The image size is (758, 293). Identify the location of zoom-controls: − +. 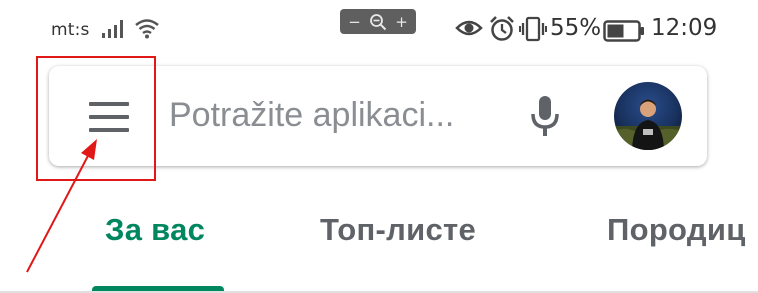
(378, 21).